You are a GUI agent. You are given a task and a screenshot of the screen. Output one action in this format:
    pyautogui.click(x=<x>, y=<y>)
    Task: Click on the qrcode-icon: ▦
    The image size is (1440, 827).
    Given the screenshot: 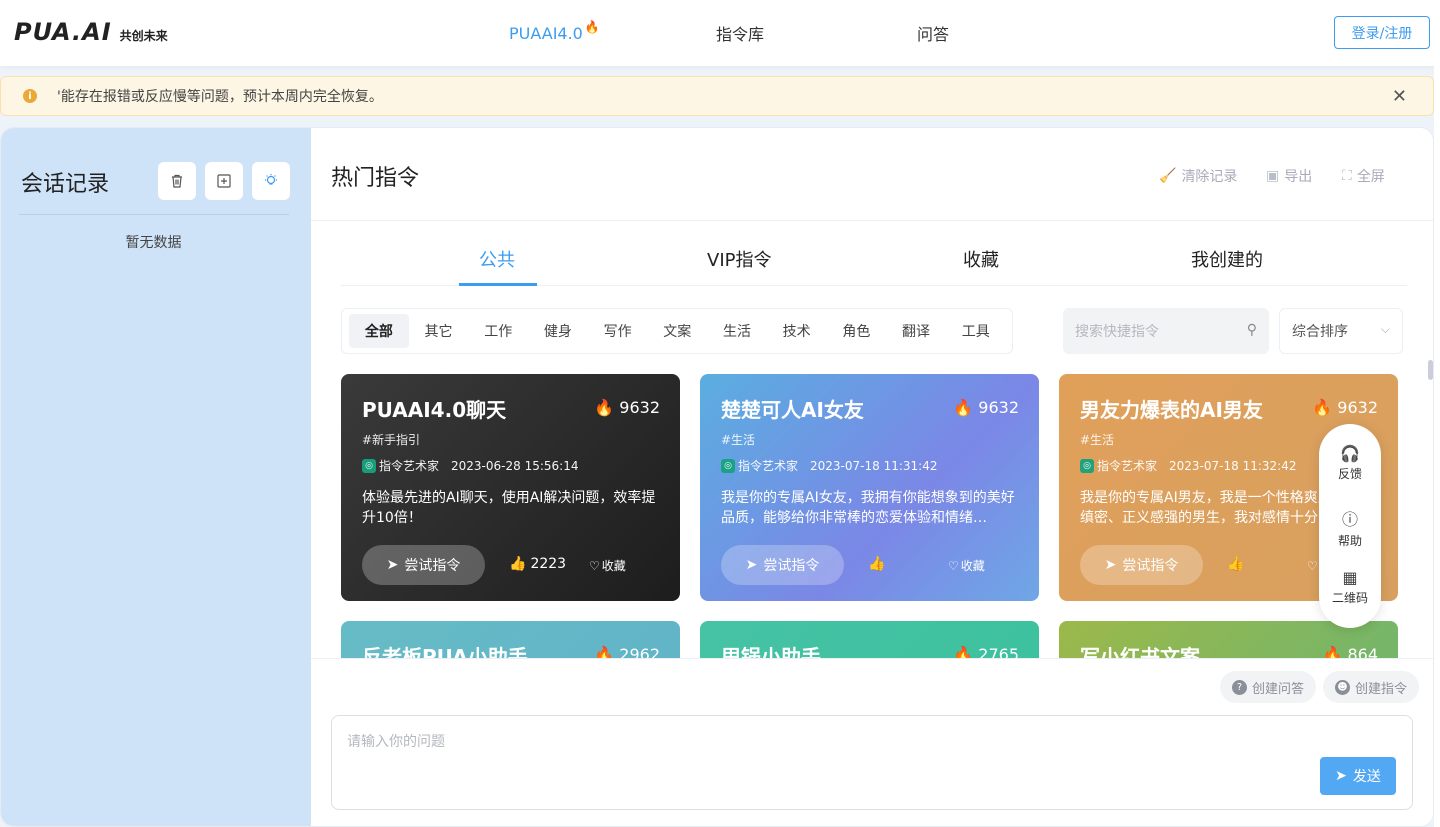 What is the action you would take?
    pyautogui.click(x=1350, y=577)
    